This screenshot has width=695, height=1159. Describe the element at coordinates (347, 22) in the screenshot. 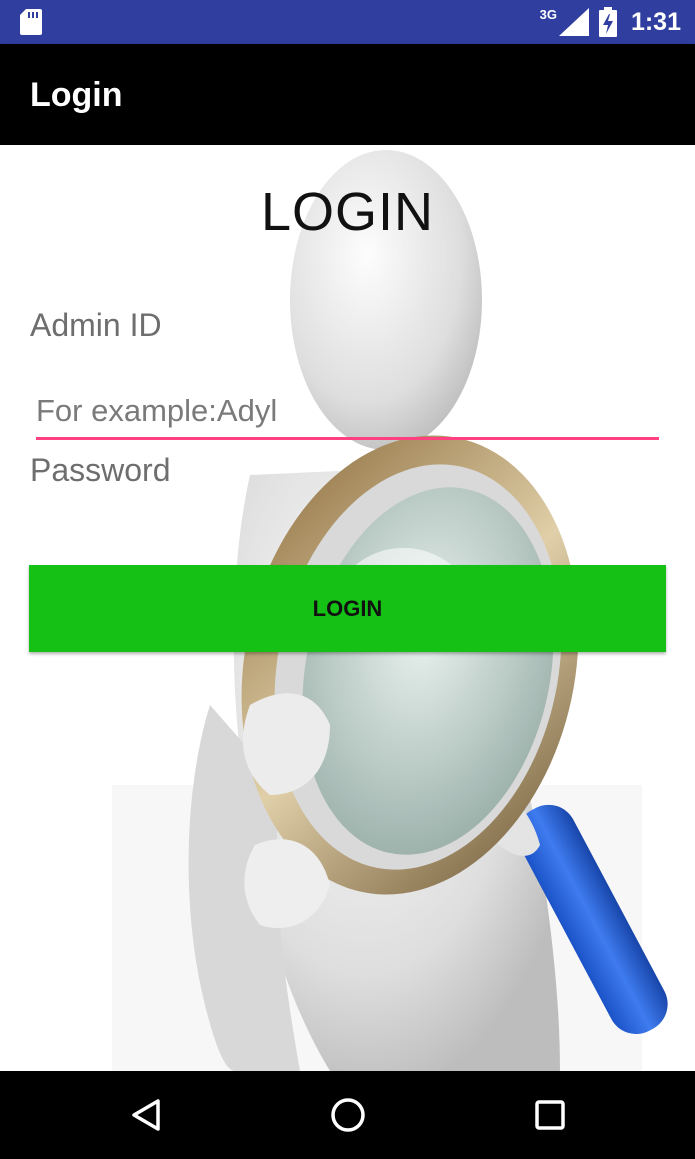

I see `status-bar: 3G 1:31` at that location.